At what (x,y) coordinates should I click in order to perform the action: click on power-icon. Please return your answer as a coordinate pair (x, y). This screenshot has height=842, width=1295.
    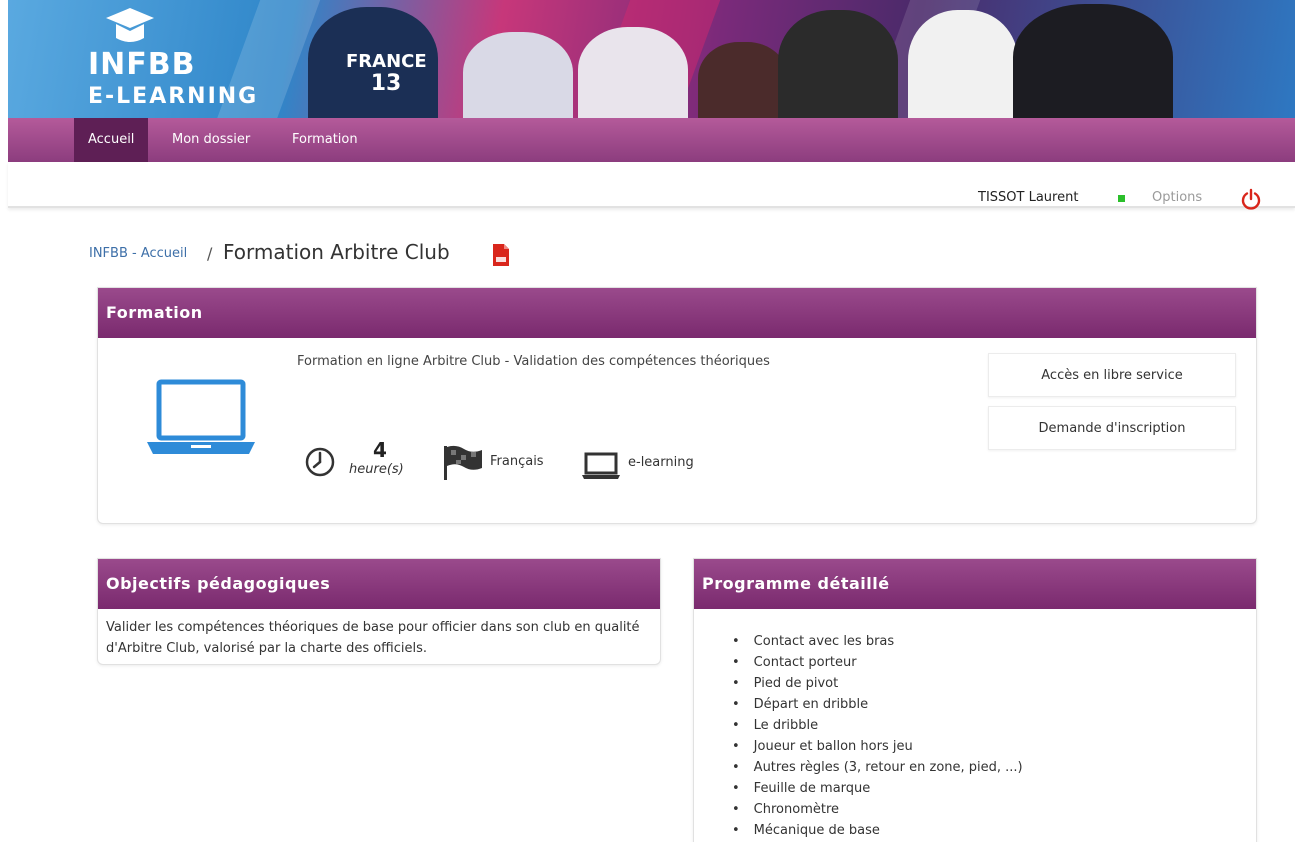
    Looking at the image, I should click on (1251, 199).